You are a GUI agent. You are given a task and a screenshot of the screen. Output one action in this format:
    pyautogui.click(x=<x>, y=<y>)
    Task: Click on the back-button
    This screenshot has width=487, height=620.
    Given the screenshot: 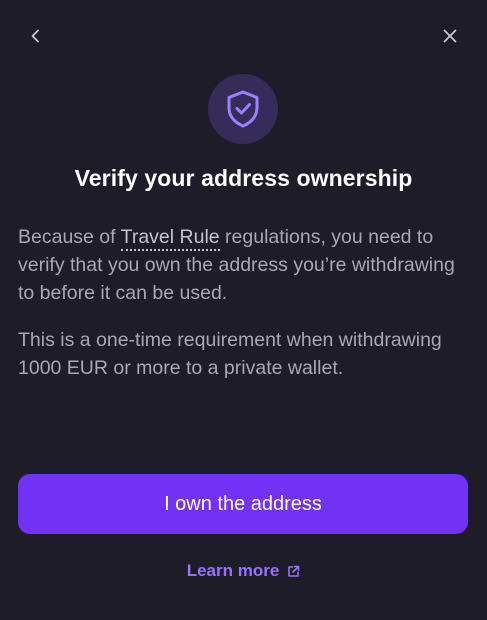 What is the action you would take?
    pyautogui.click(x=36, y=36)
    